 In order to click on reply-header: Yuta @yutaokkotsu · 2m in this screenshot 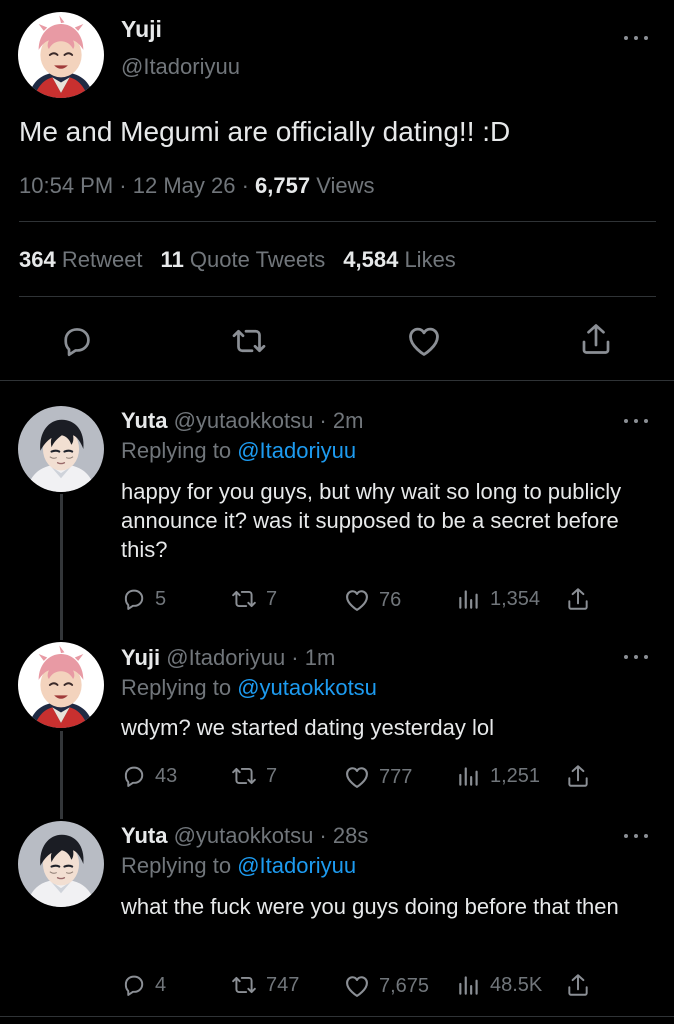, I will do `click(242, 421)`.